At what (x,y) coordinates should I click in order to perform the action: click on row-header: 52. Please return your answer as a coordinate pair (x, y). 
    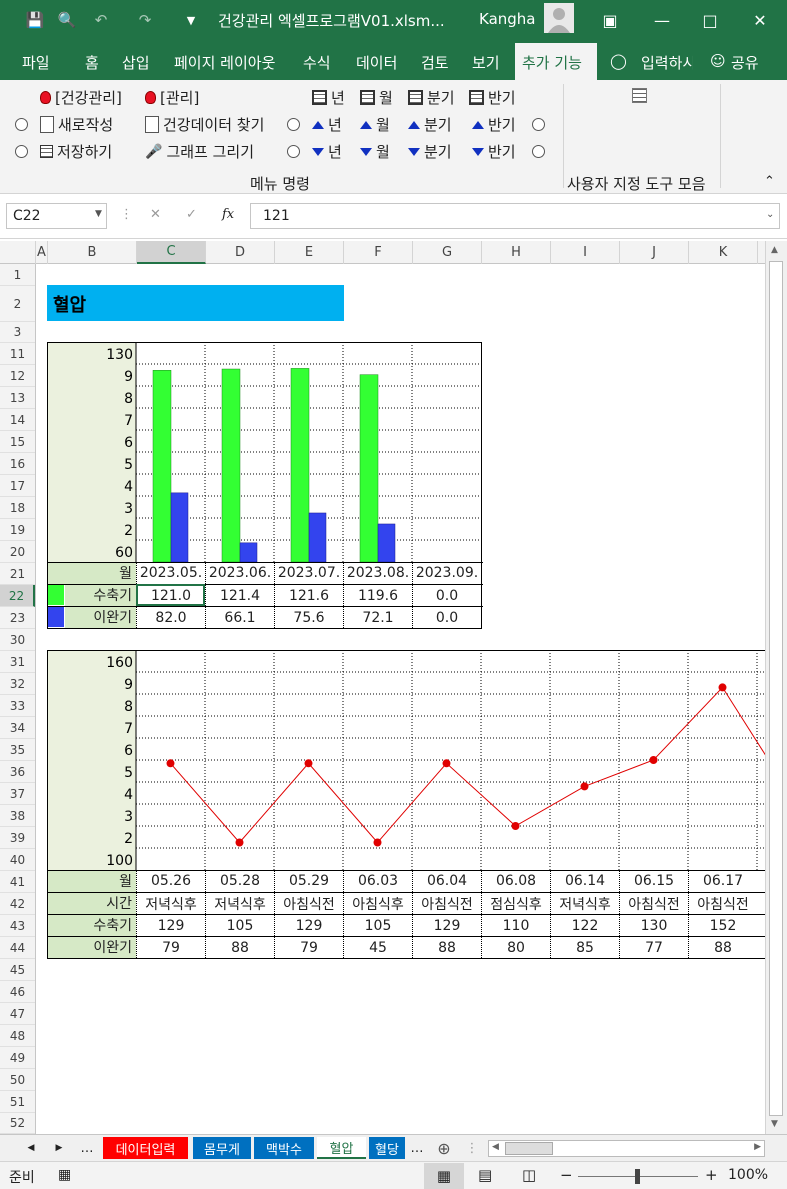
    Looking at the image, I should click on (17, 1123).